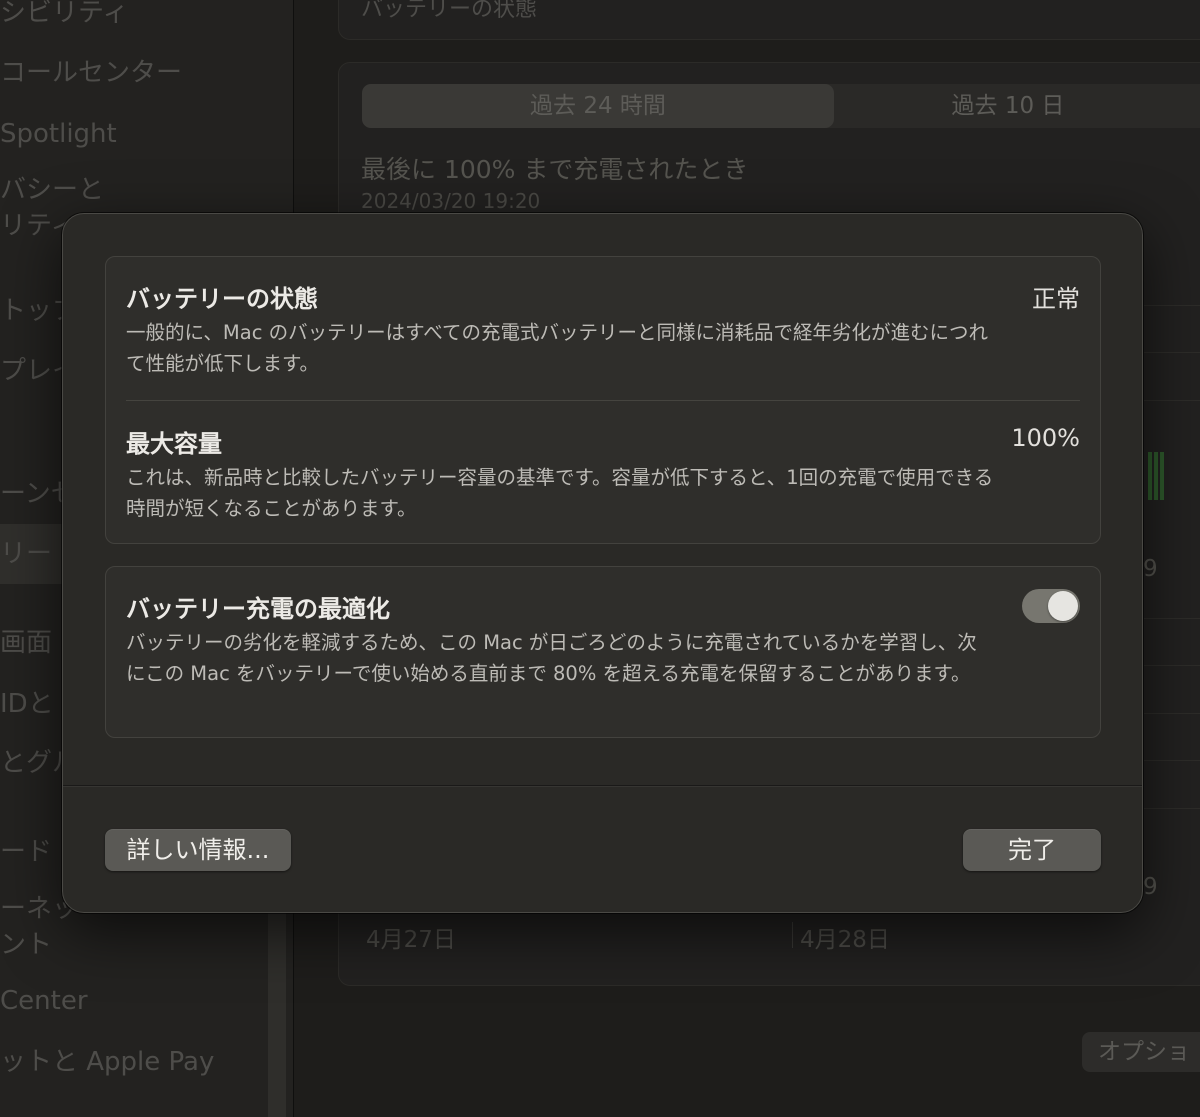  I want to click on sidebar-item-wallet-apple-pay: ットと Apple Pay, so click(107, 1062).